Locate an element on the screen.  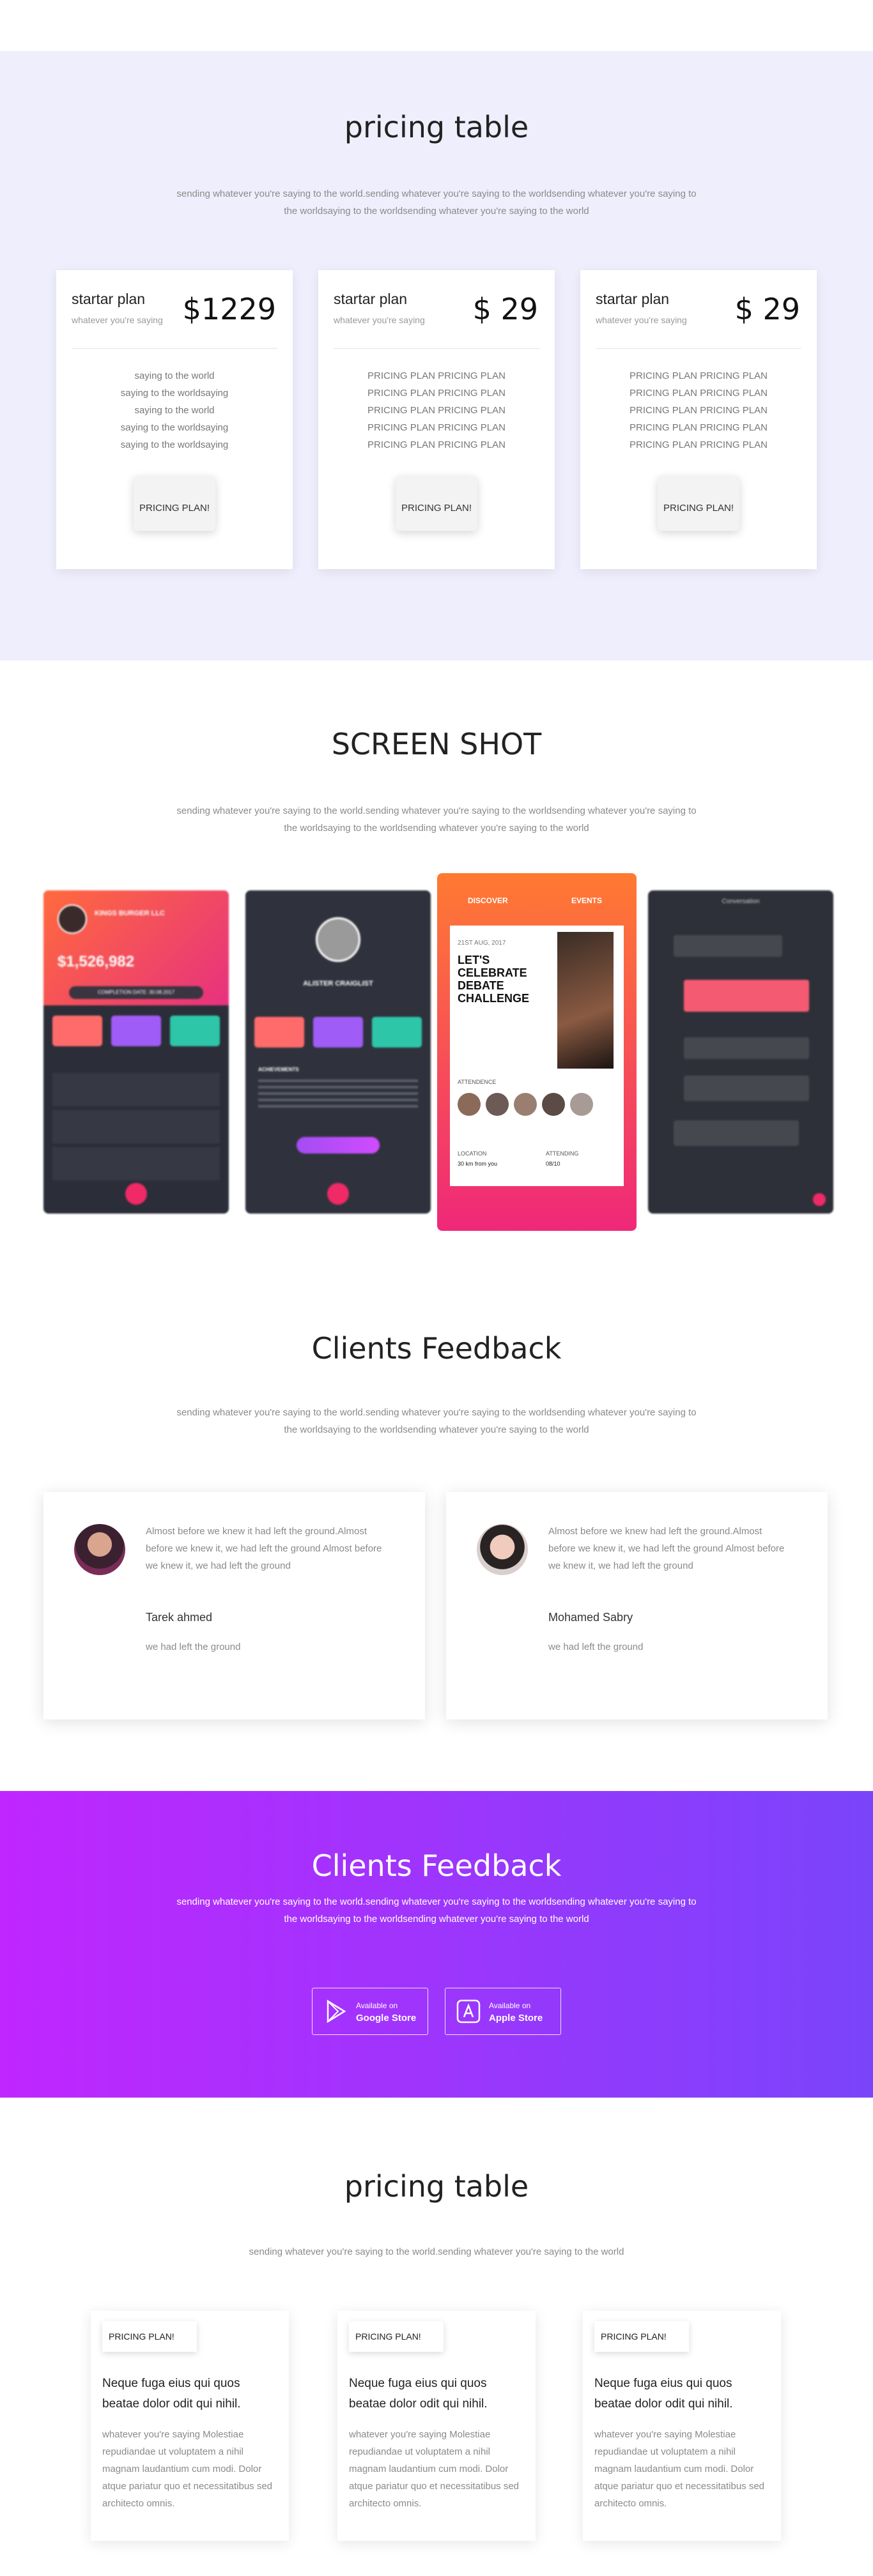
app-store-icon is located at coordinates (468, 2011).